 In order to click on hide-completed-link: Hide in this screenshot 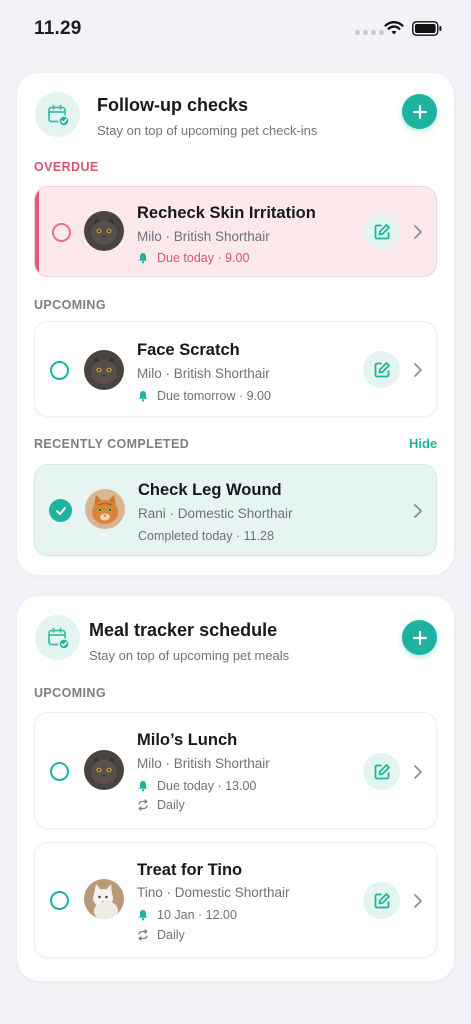, I will do `click(423, 443)`.